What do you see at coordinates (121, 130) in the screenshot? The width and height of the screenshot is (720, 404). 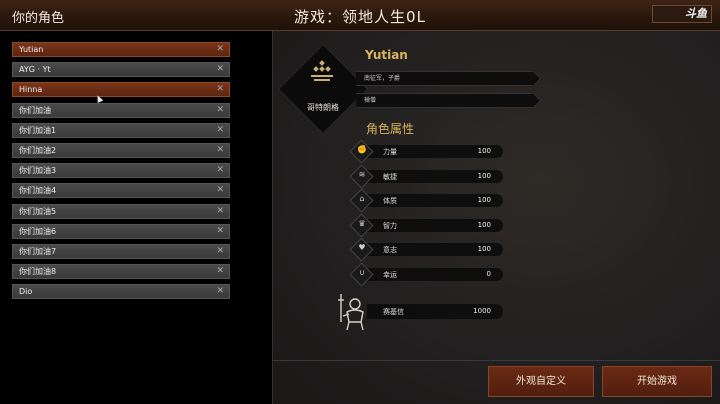 I see `character-slot: 你们加油1 ✕` at bounding box center [121, 130].